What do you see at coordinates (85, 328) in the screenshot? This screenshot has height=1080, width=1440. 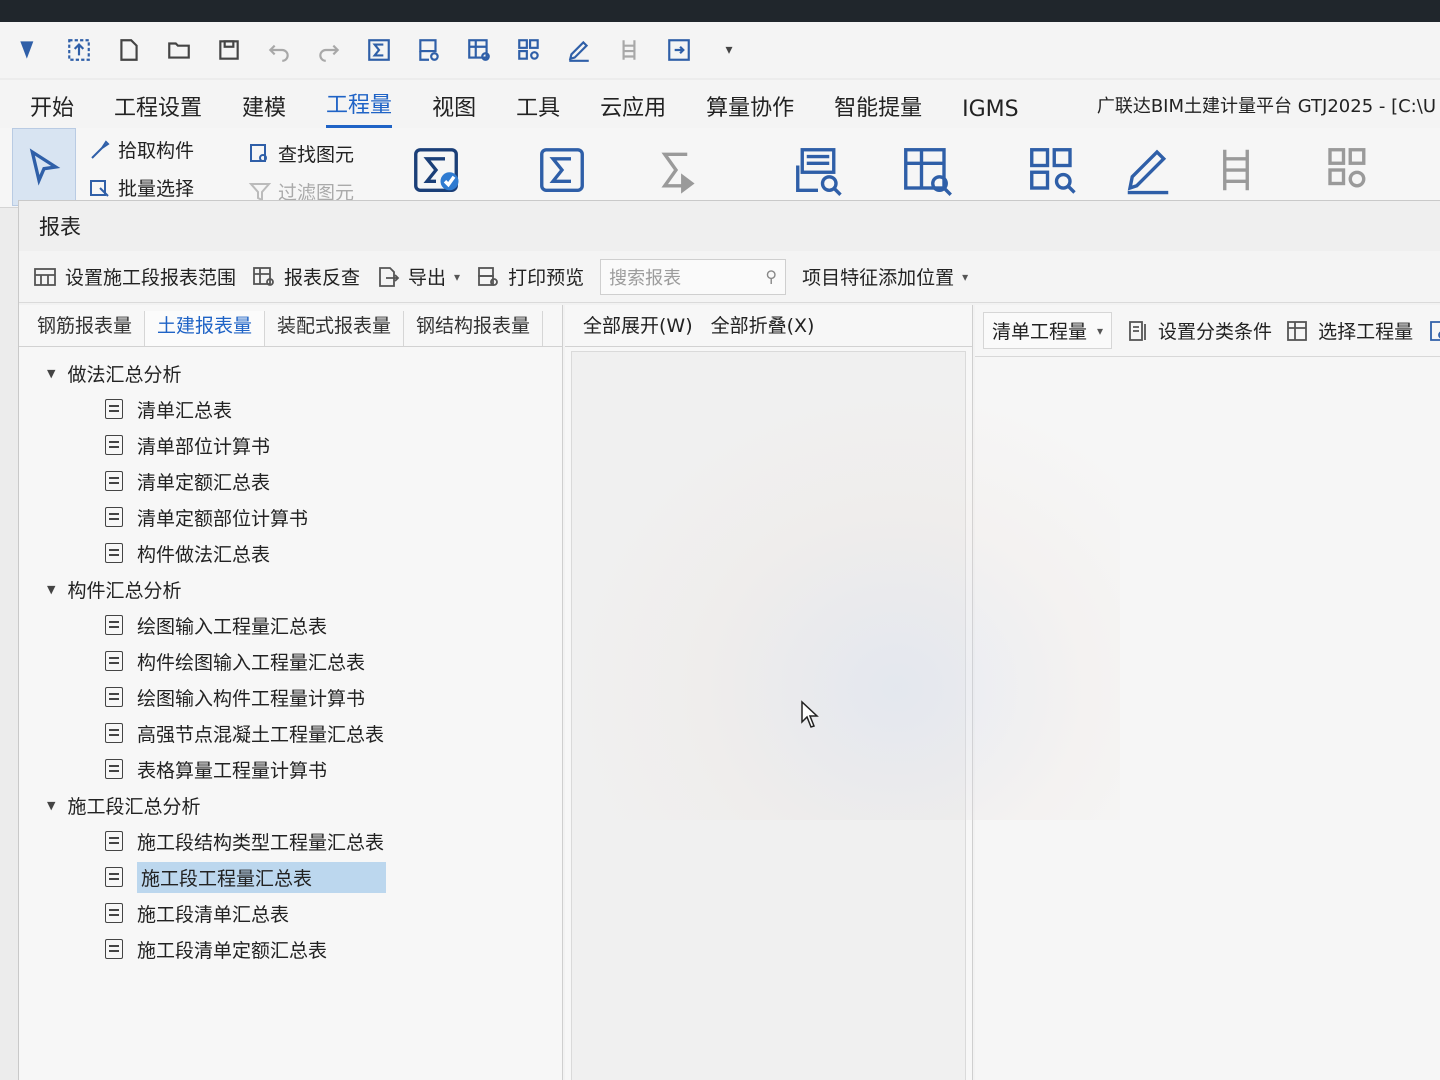 I see `tab-rebar-report: 钢筋报表量` at bounding box center [85, 328].